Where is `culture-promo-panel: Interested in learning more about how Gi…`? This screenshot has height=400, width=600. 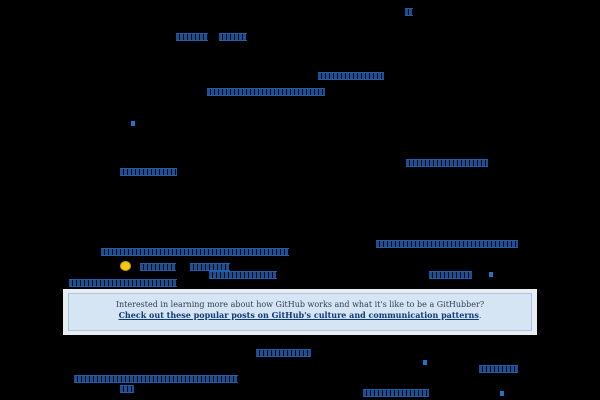 culture-promo-panel: Interested in learning more about how Gi… is located at coordinates (300, 312).